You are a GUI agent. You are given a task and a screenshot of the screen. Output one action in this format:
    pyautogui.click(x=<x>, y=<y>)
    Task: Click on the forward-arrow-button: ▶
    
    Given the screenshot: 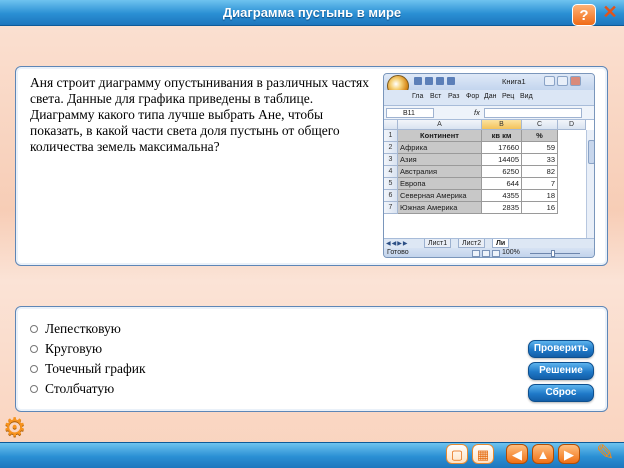 What is the action you would take?
    pyautogui.click(x=569, y=454)
    